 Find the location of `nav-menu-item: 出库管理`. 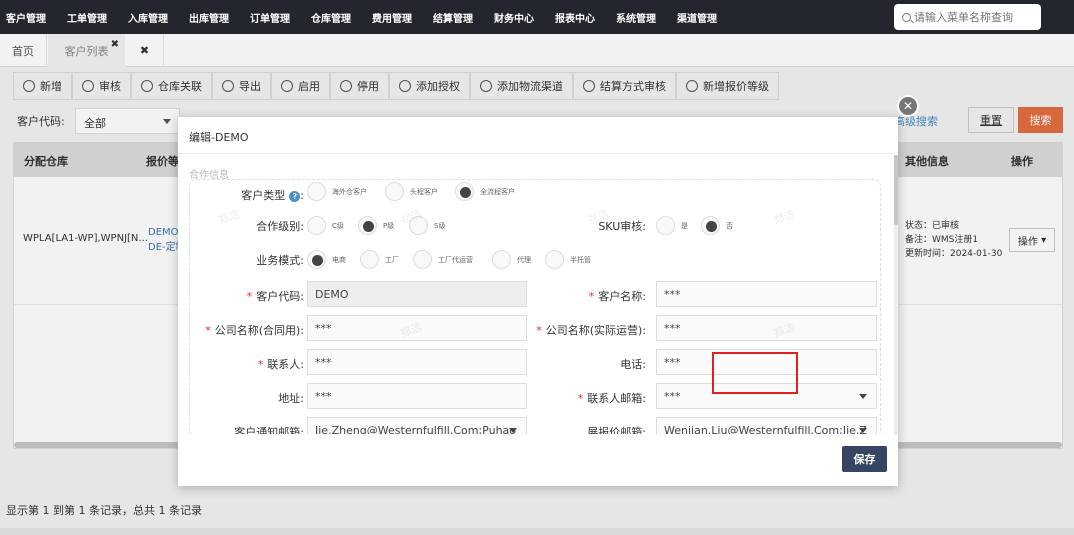

nav-menu-item: 出库管理 is located at coordinates (209, 17).